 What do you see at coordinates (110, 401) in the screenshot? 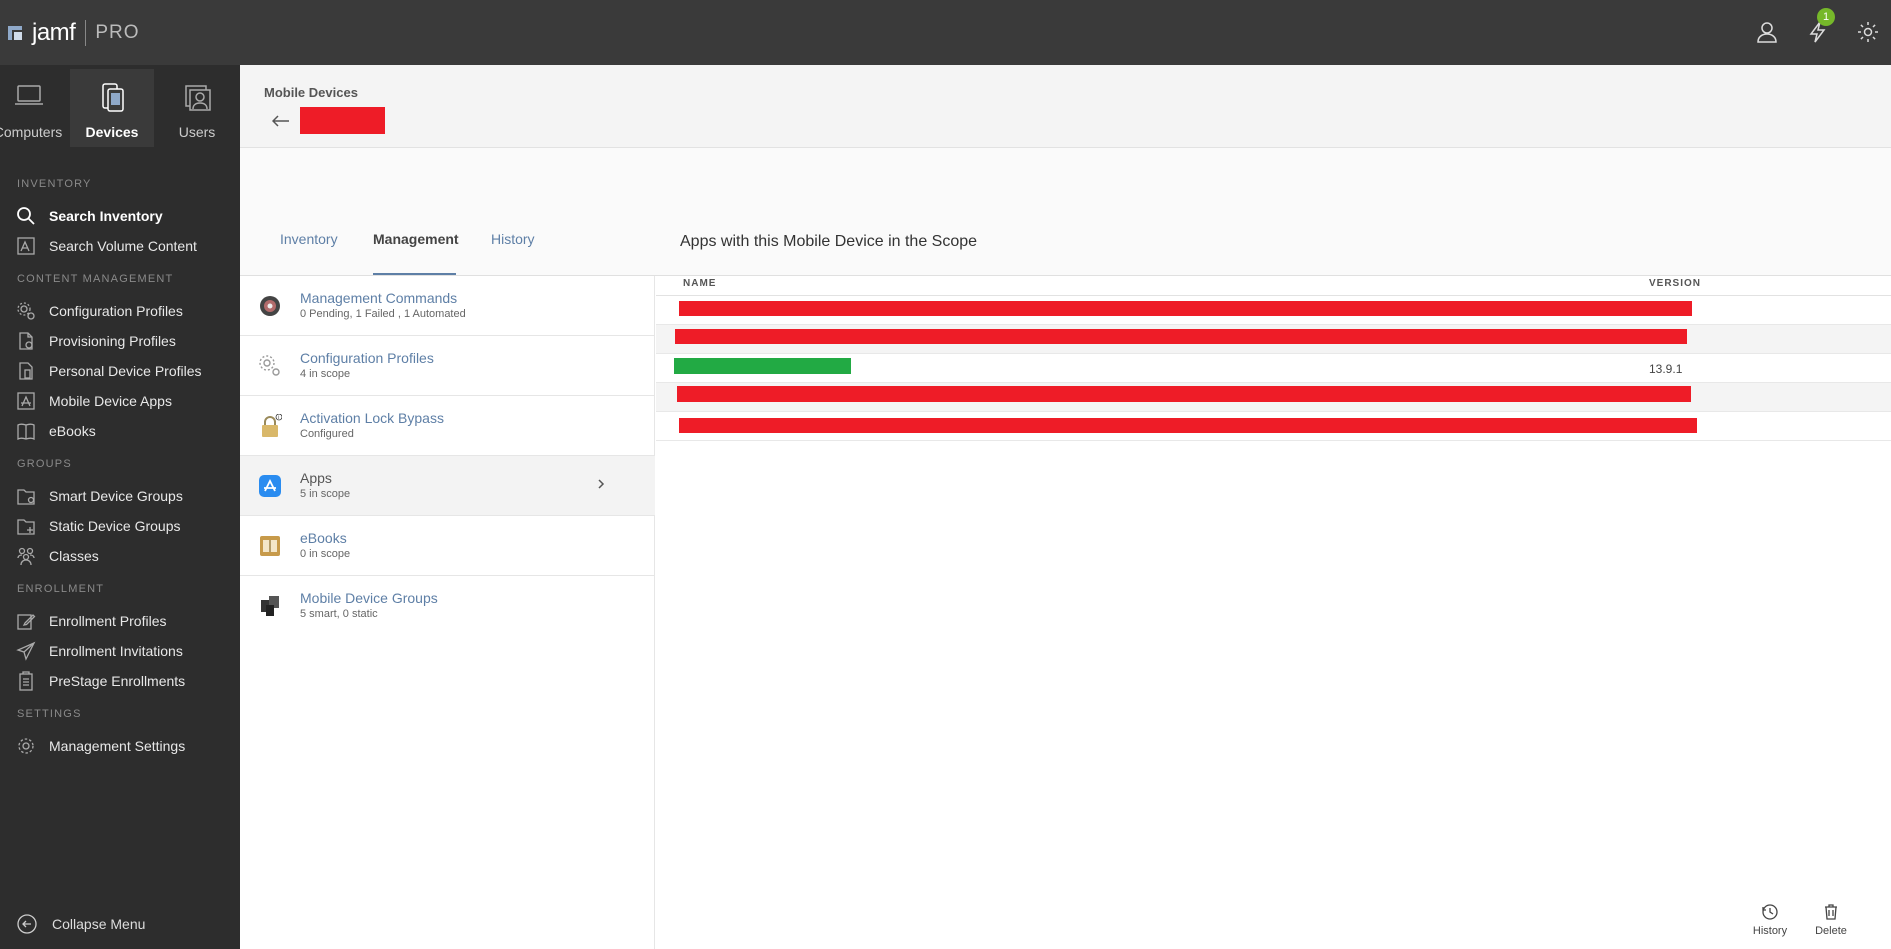
I see `sidebar-item-label: Mobile Device Apps` at bounding box center [110, 401].